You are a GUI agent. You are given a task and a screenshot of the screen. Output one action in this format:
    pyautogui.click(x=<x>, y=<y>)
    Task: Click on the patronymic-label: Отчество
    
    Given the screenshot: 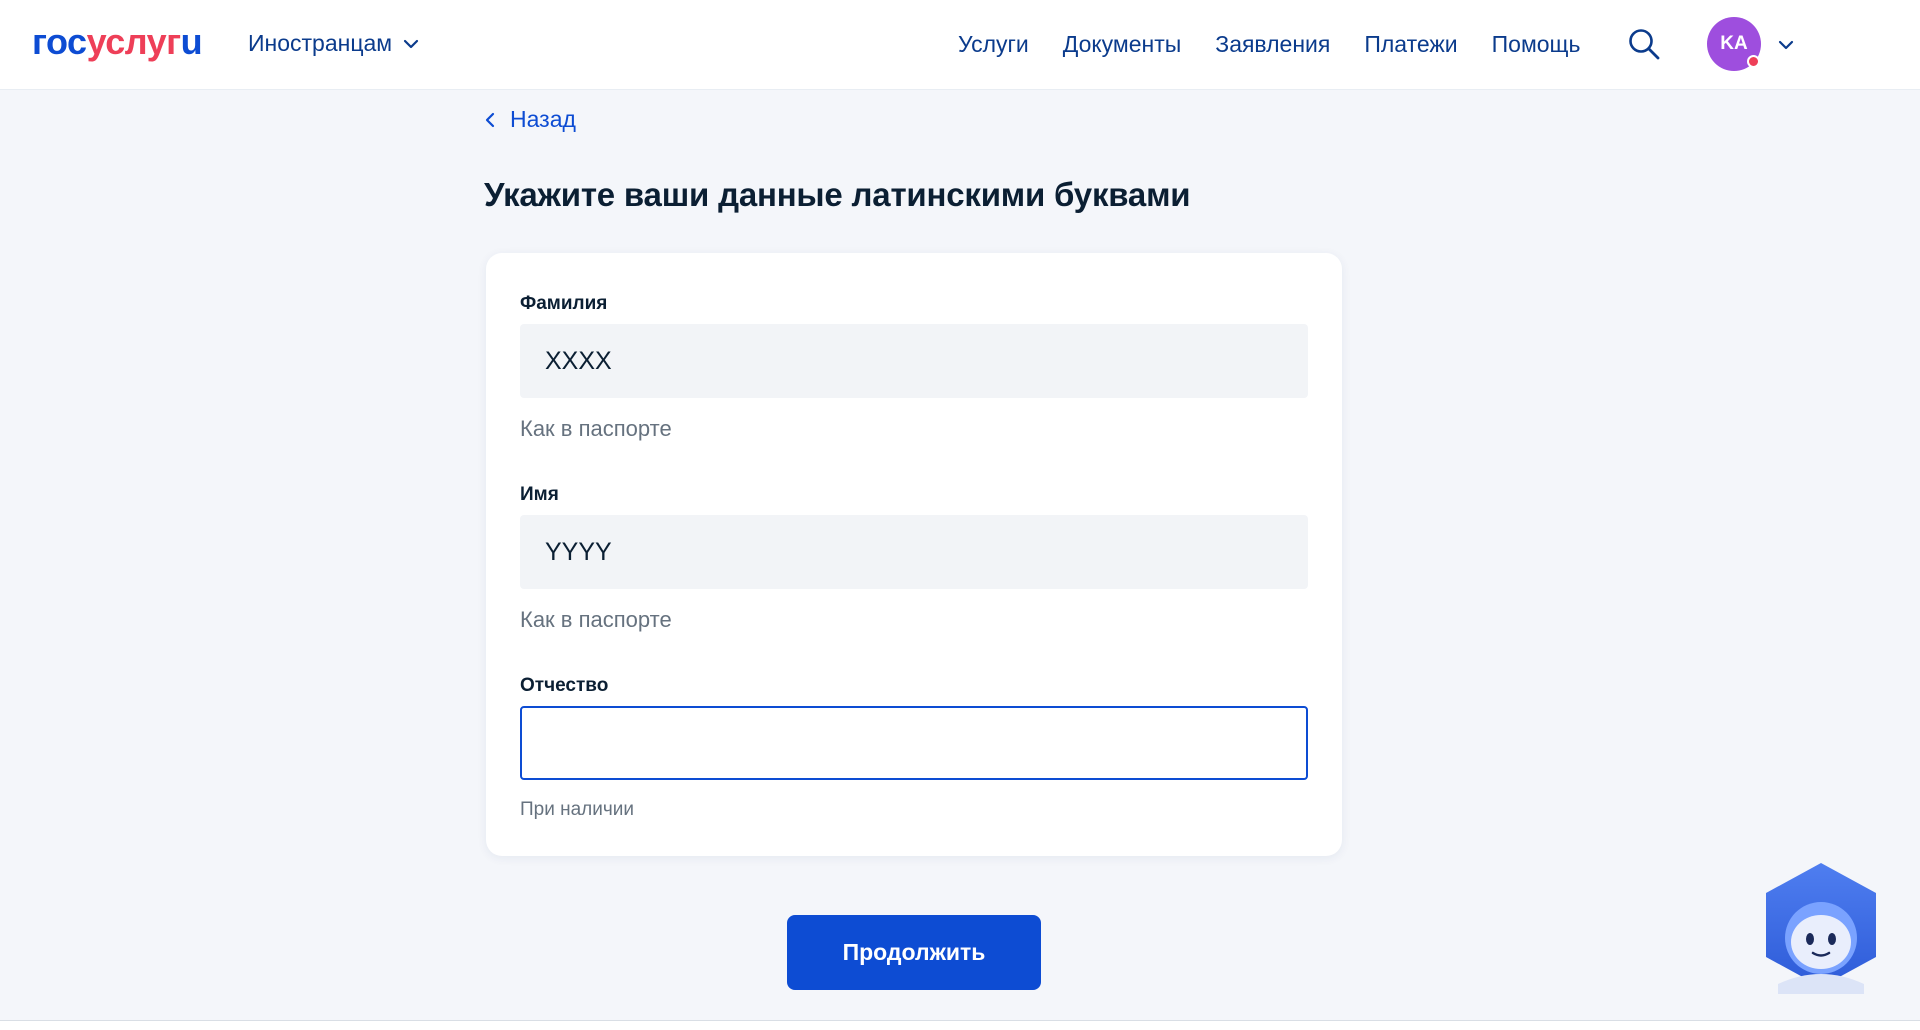 What is the action you would take?
    pyautogui.click(x=564, y=685)
    